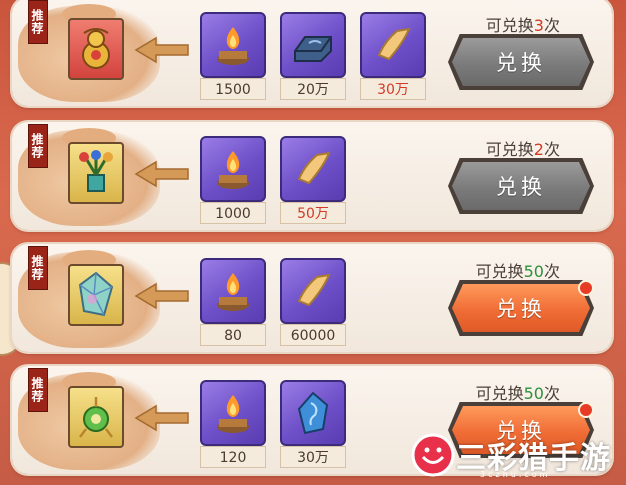 This screenshot has height=485, width=626. Describe the element at coordinates (233, 457) in the screenshot. I see `material-amount: 120` at that location.